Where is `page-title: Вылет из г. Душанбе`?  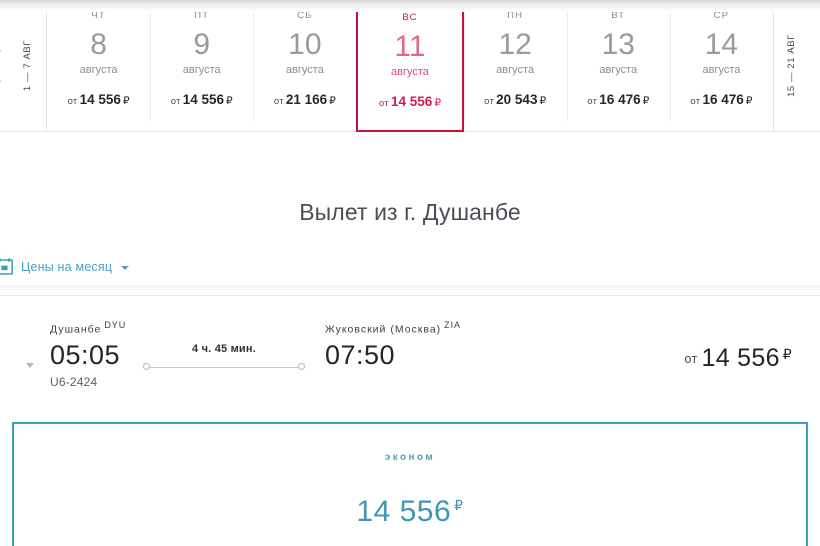
page-title: Вылет из г. Душанбе is located at coordinates (410, 212).